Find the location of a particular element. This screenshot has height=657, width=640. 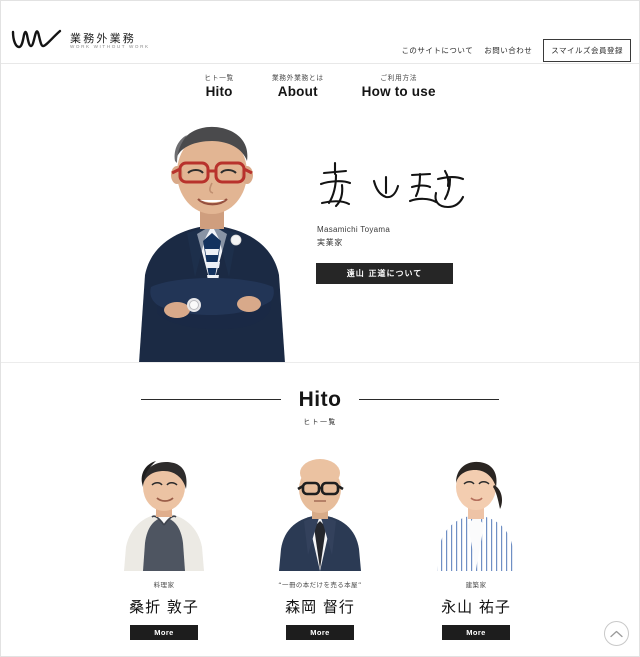

nav-item-about: 業務外業務とは About is located at coordinates (298, 85).